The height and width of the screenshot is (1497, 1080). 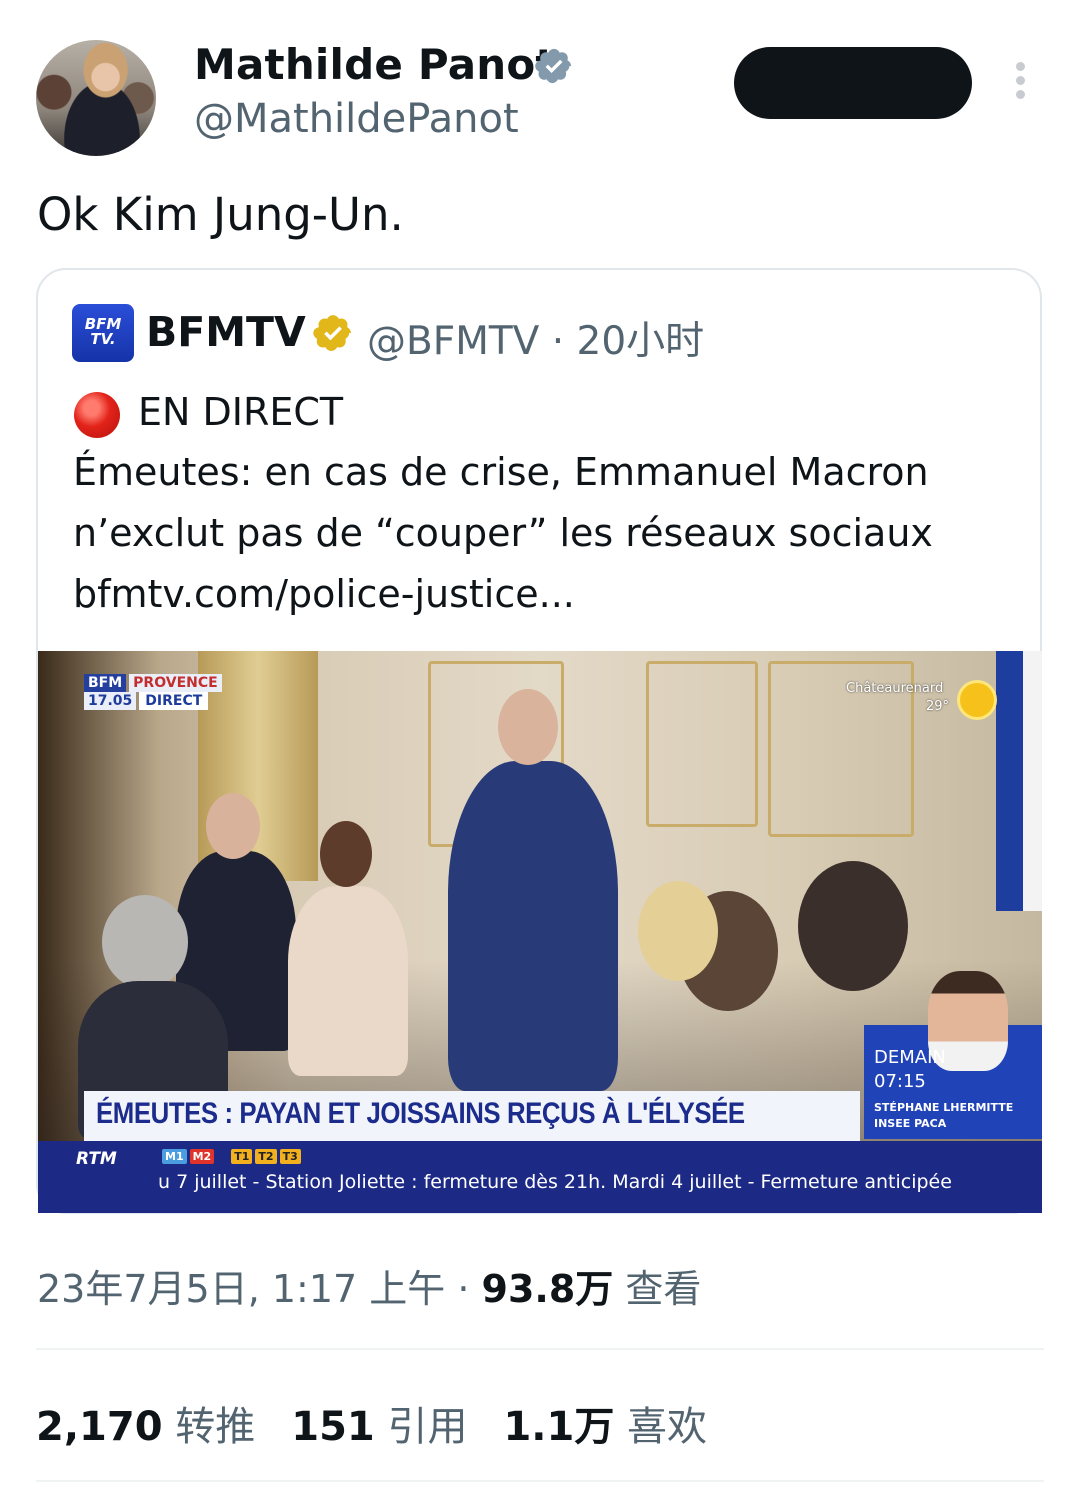 What do you see at coordinates (421, 1427) in the screenshot?
I see `quotes-label: 引用` at bounding box center [421, 1427].